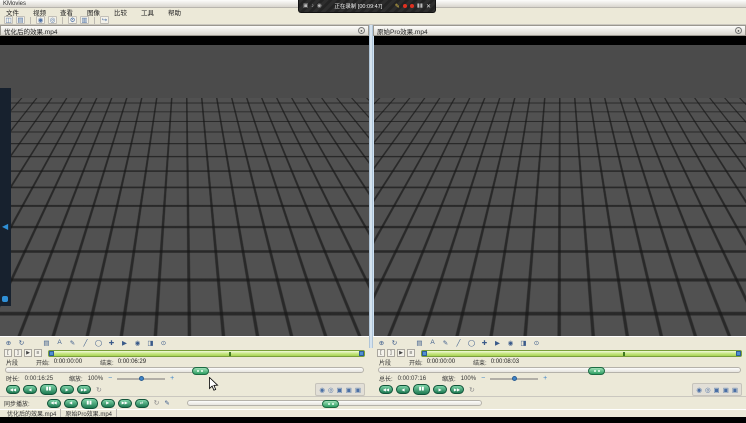  What do you see at coordinates (40, 20) in the screenshot?
I see `snapshot-left-icon: ◉` at bounding box center [40, 20].